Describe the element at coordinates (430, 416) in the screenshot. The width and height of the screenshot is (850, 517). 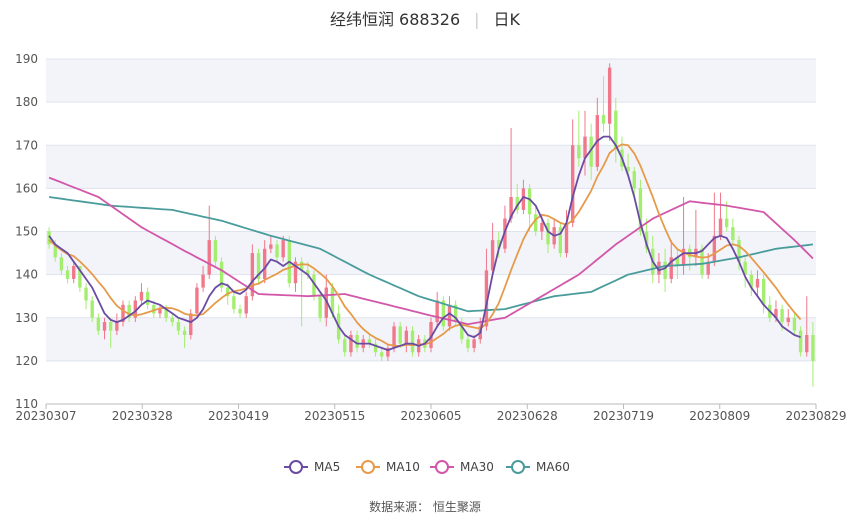
I see `x-tick-label: 20230605` at that location.